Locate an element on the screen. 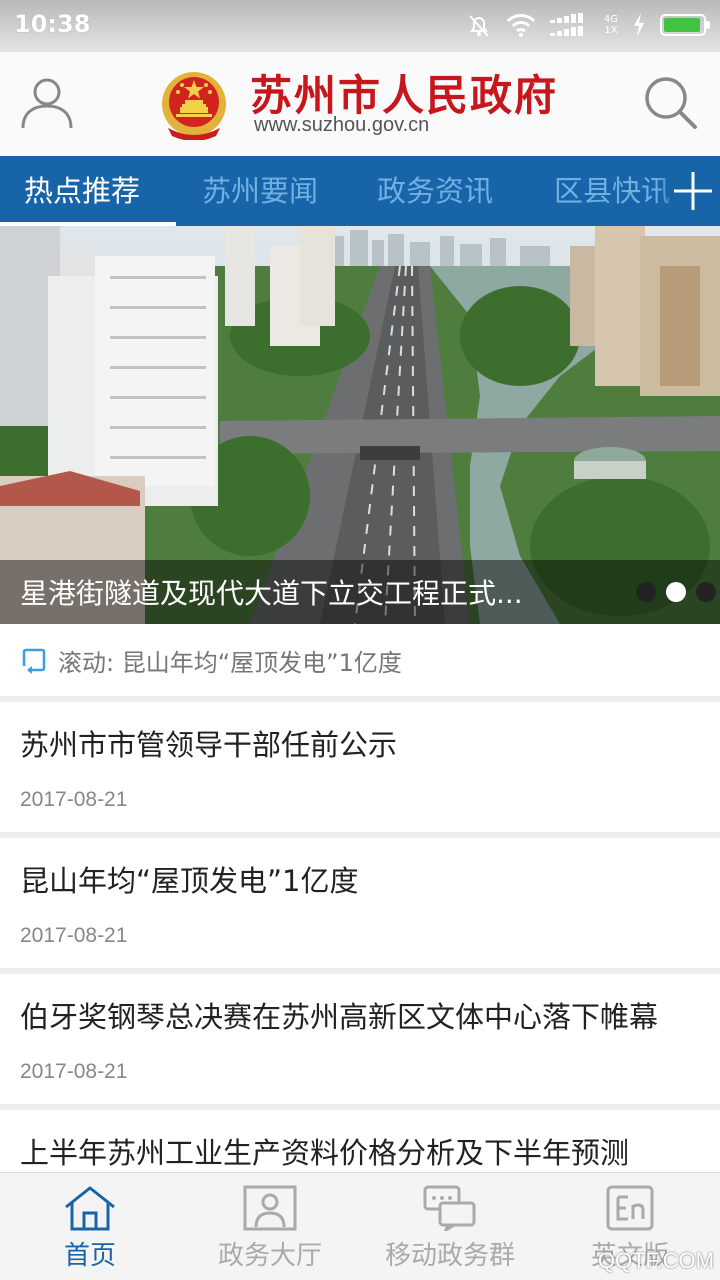  network-type-bottom: 1X is located at coordinates (611, 30).